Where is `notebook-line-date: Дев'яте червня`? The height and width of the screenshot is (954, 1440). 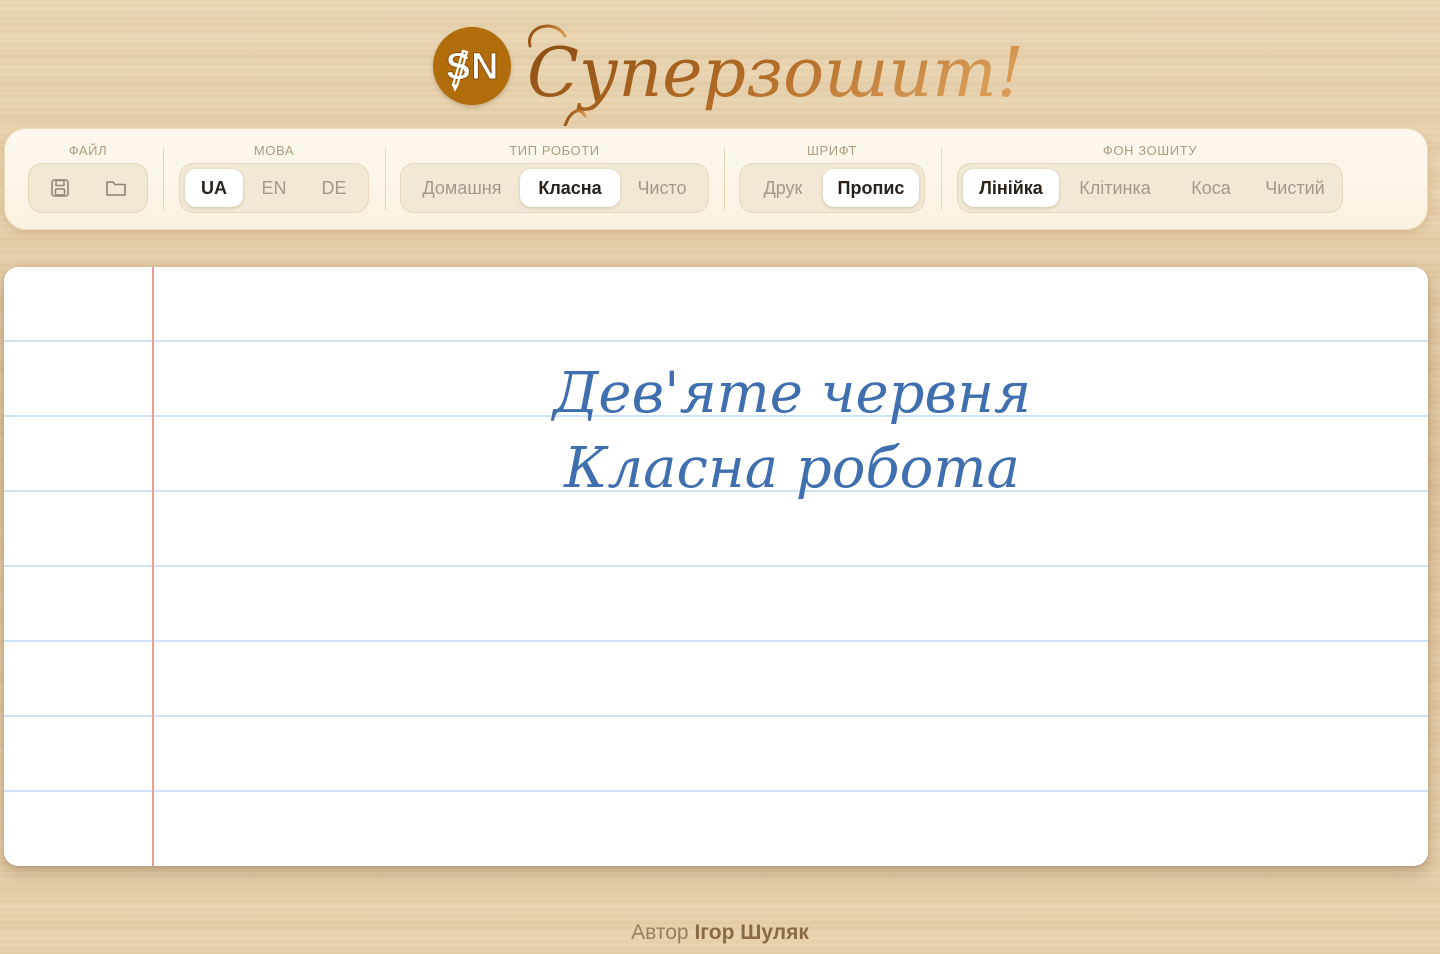
notebook-line-date: Дев'яте червня is located at coordinates (790, 393).